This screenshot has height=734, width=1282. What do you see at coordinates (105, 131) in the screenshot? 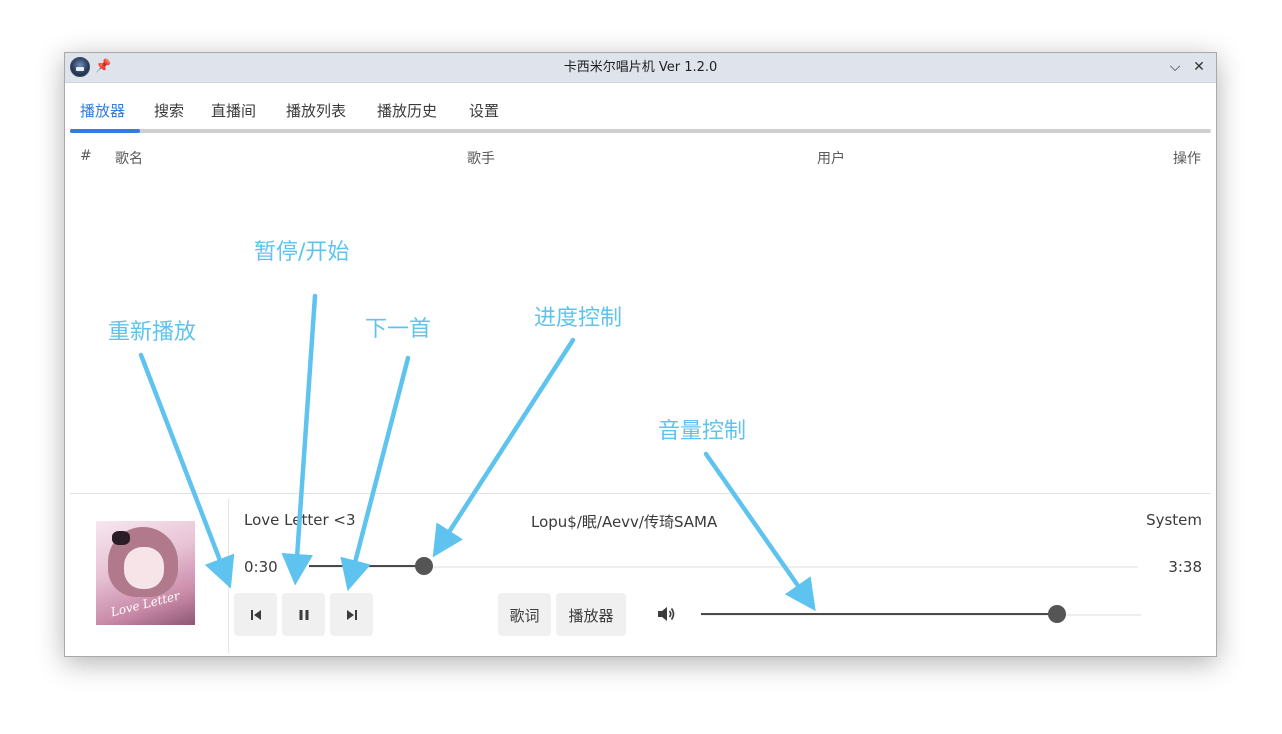
I see `tab-active-indicator` at bounding box center [105, 131].